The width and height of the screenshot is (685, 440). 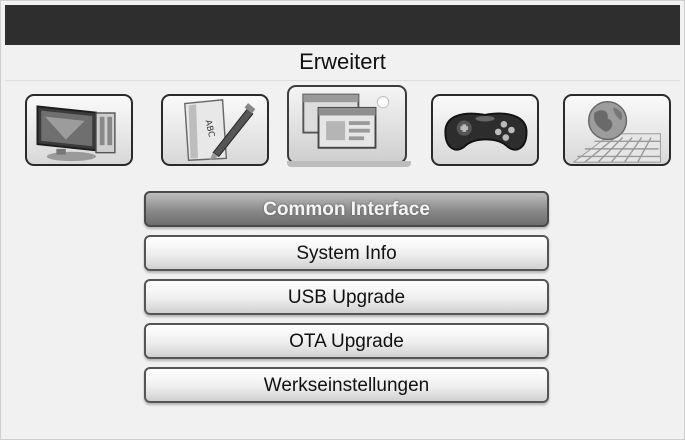 I want to click on tab-advanced, so click(x=347, y=124).